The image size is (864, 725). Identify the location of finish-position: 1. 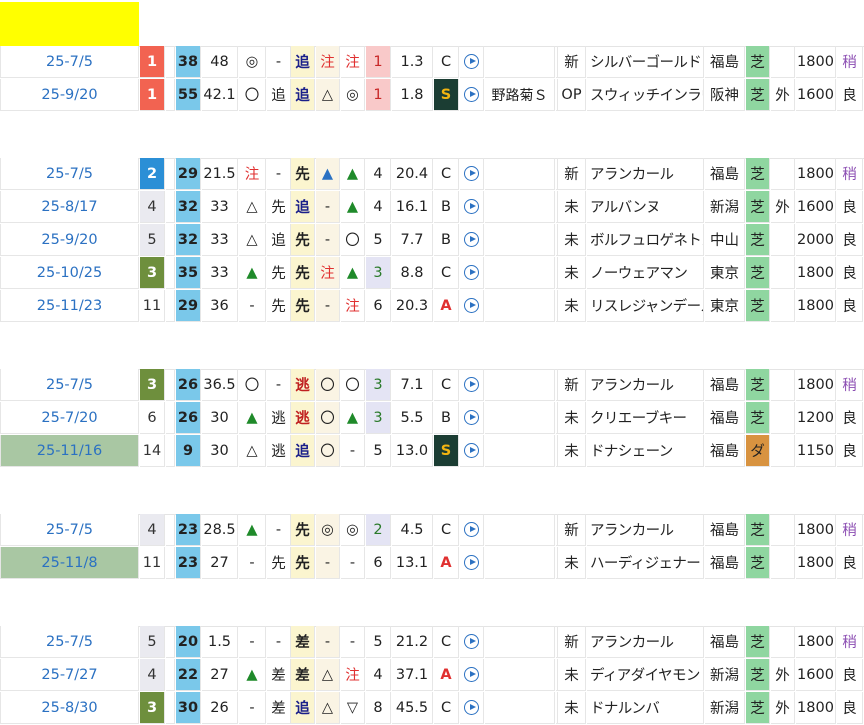
(152, 95).